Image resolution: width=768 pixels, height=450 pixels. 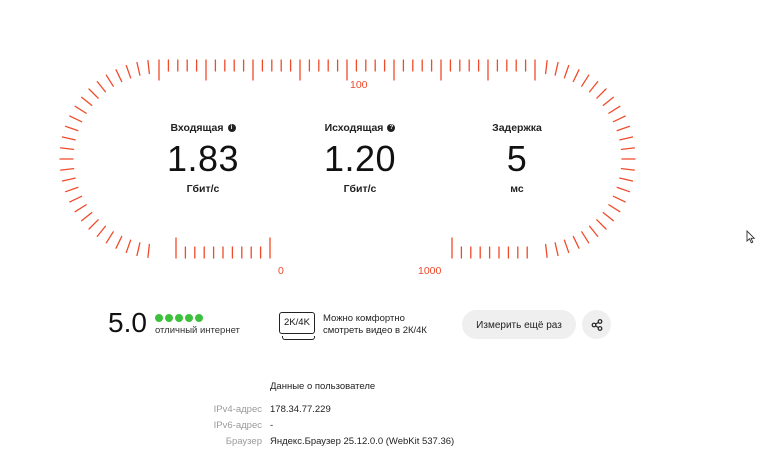 What do you see at coordinates (231, 128) in the screenshot?
I see `info-icon: i` at bounding box center [231, 128].